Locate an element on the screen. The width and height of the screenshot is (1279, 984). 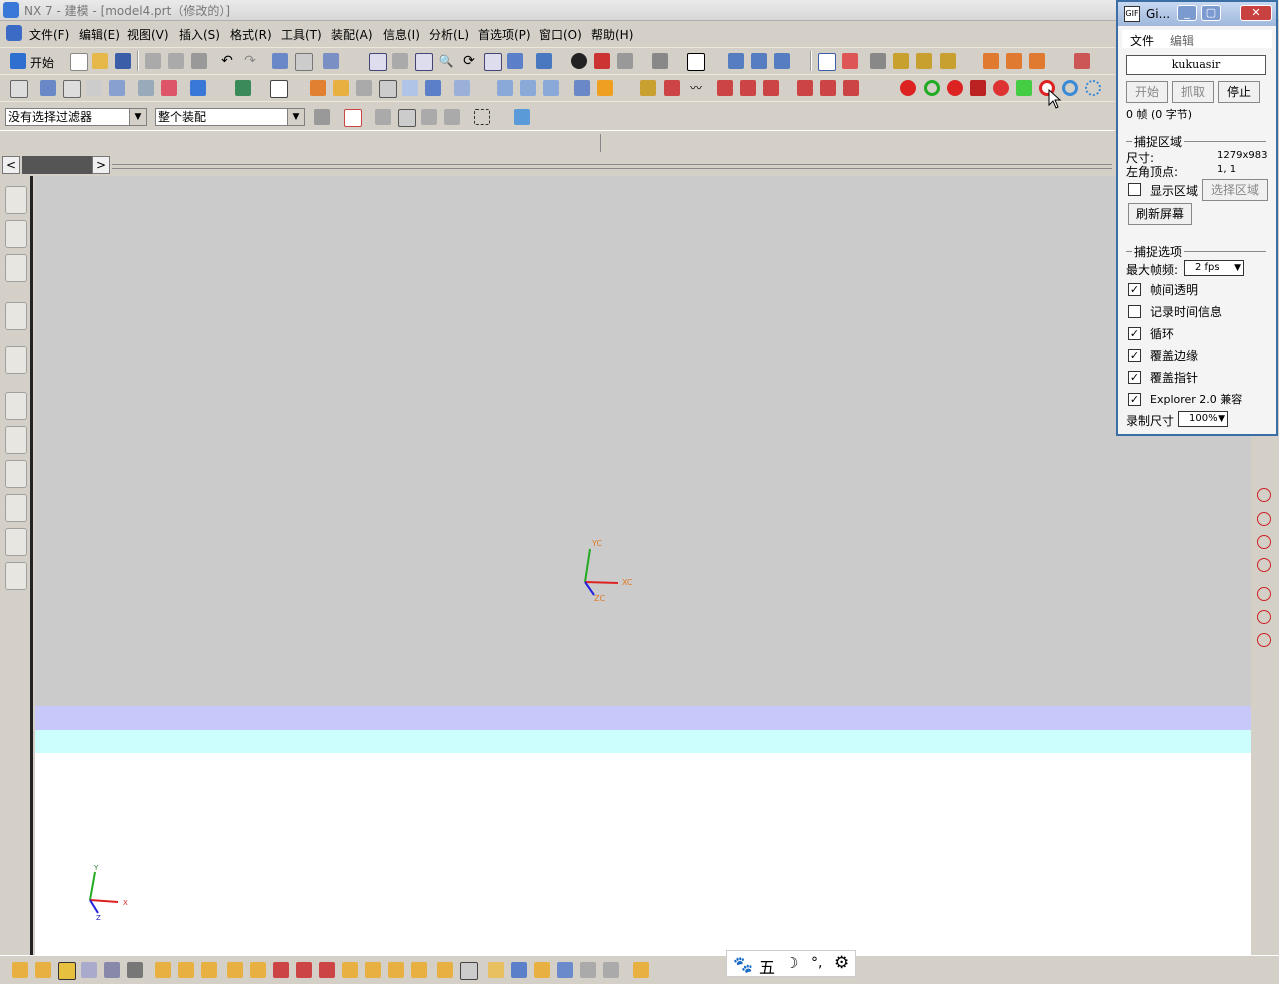
start-button-label: 开始 is located at coordinates (42, 62).